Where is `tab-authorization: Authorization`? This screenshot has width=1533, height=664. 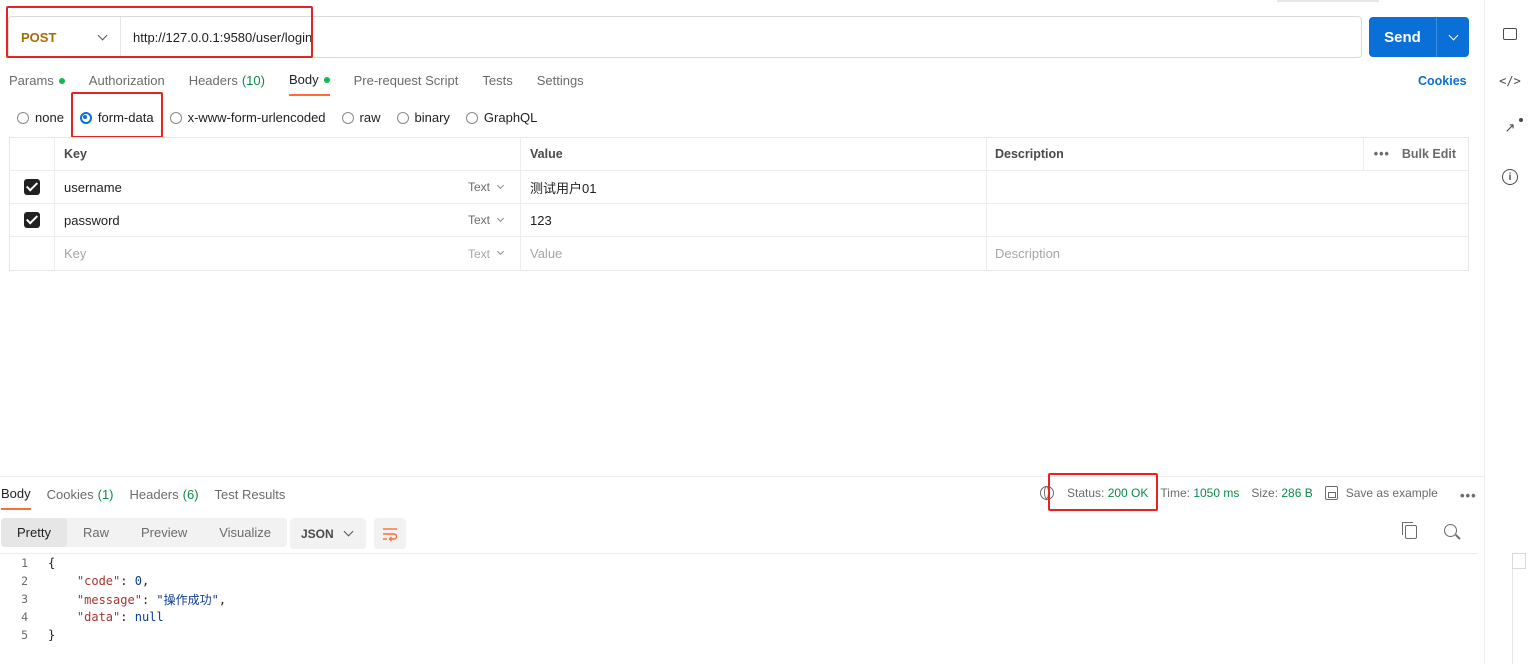
tab-authorization: Authorization is located at coordinates (127, 84).